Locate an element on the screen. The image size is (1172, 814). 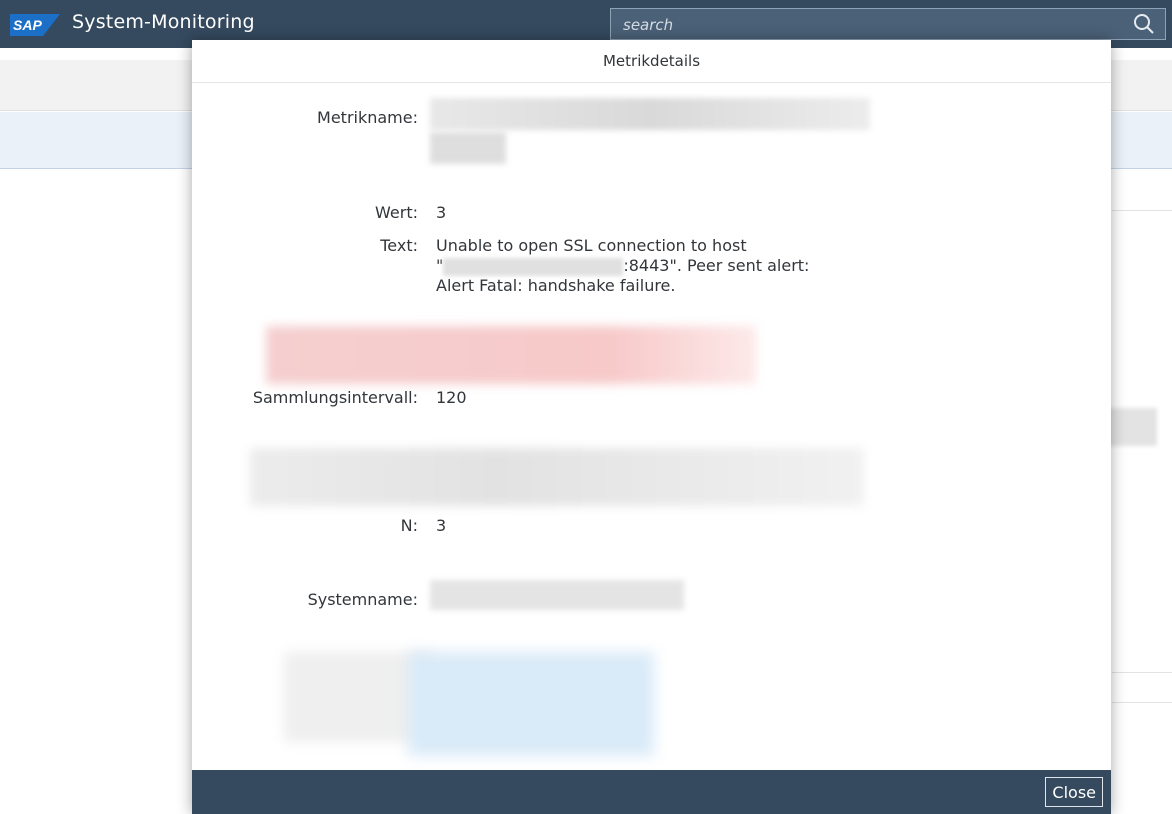
search-field is located at coordinates (888, 24).